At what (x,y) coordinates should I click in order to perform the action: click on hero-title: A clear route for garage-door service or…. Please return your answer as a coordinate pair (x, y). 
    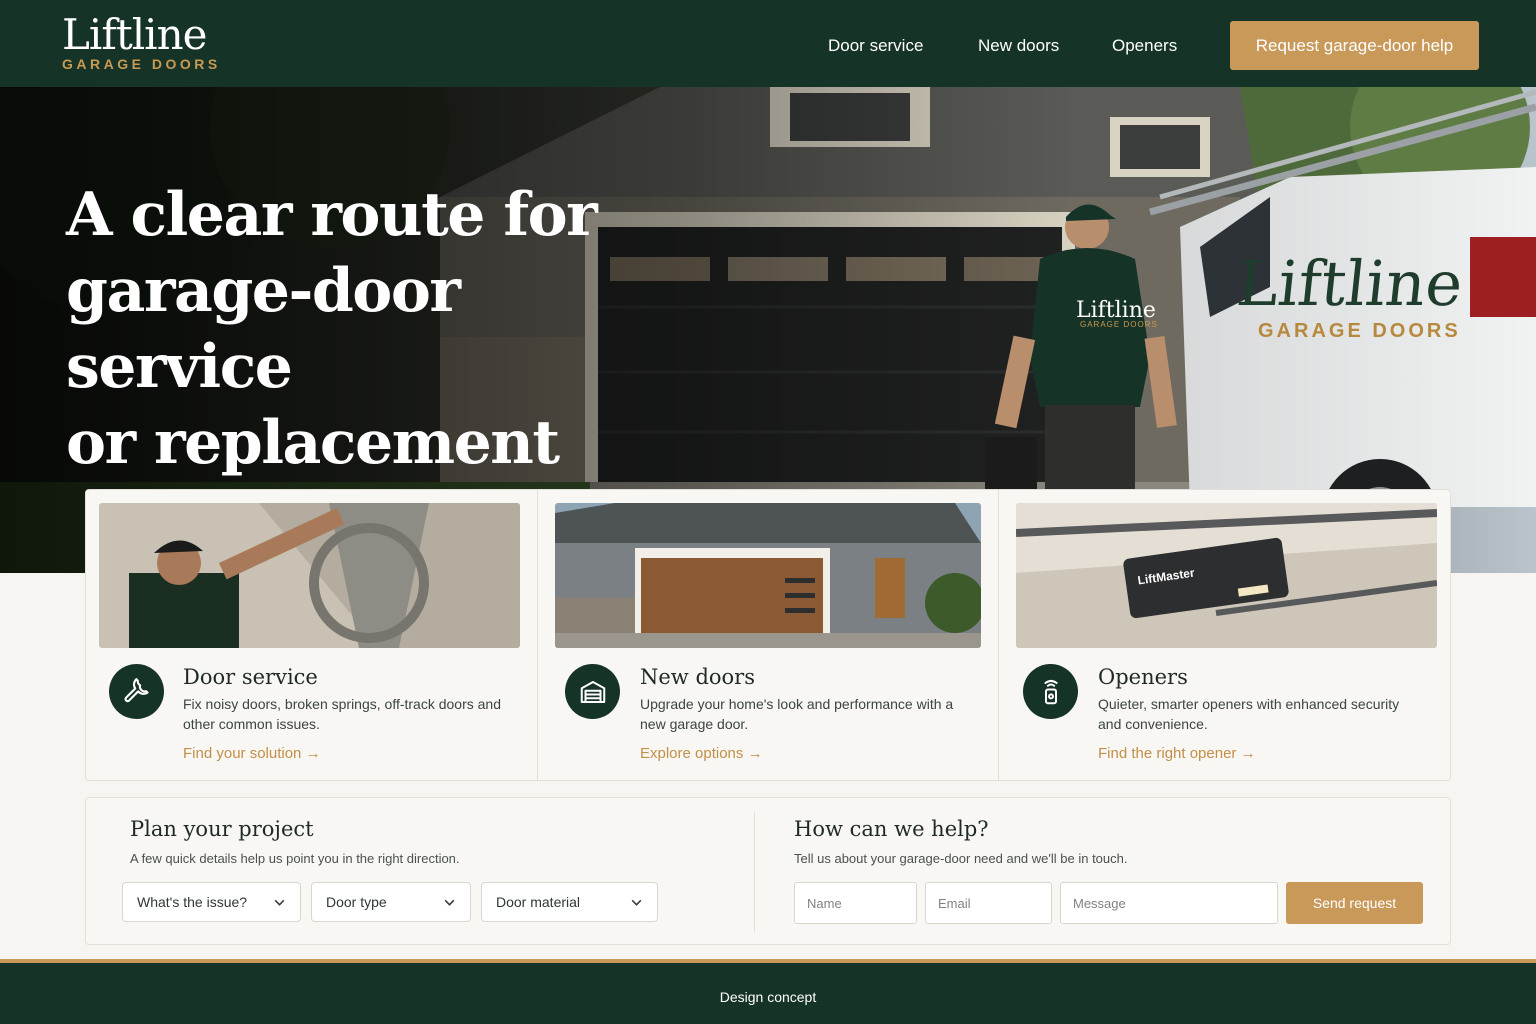
    Looking at the image, I should click on (376, 329).